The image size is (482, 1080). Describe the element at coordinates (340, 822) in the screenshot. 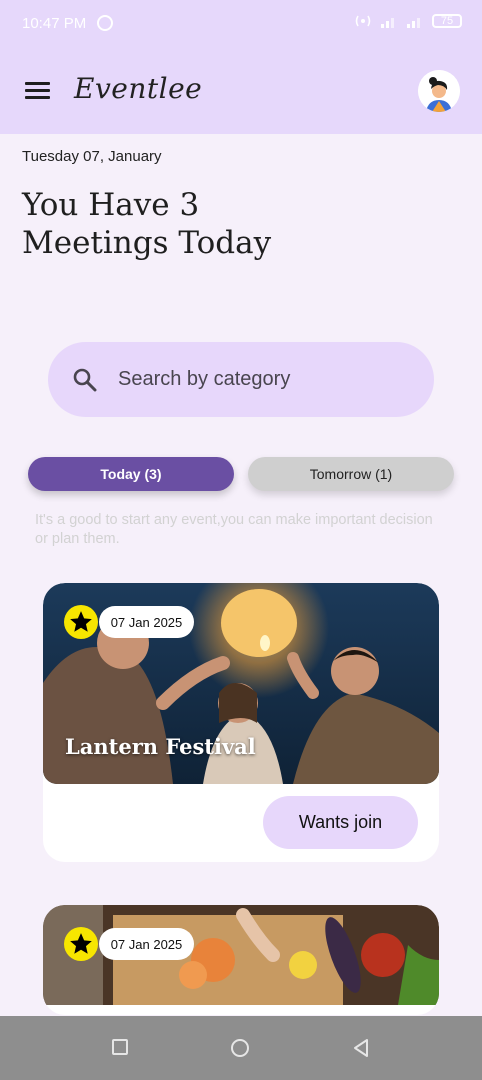

I see `wants-join-button: Wants join` at that location.